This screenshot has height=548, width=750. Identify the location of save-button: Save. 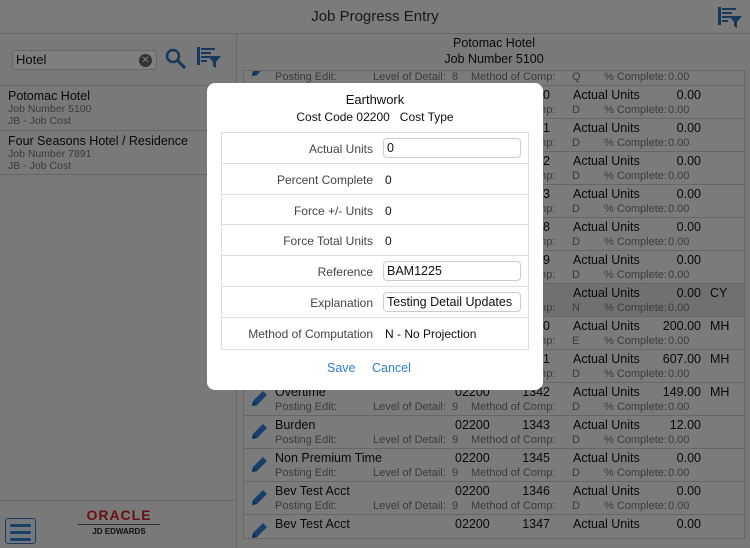
(341, 368).